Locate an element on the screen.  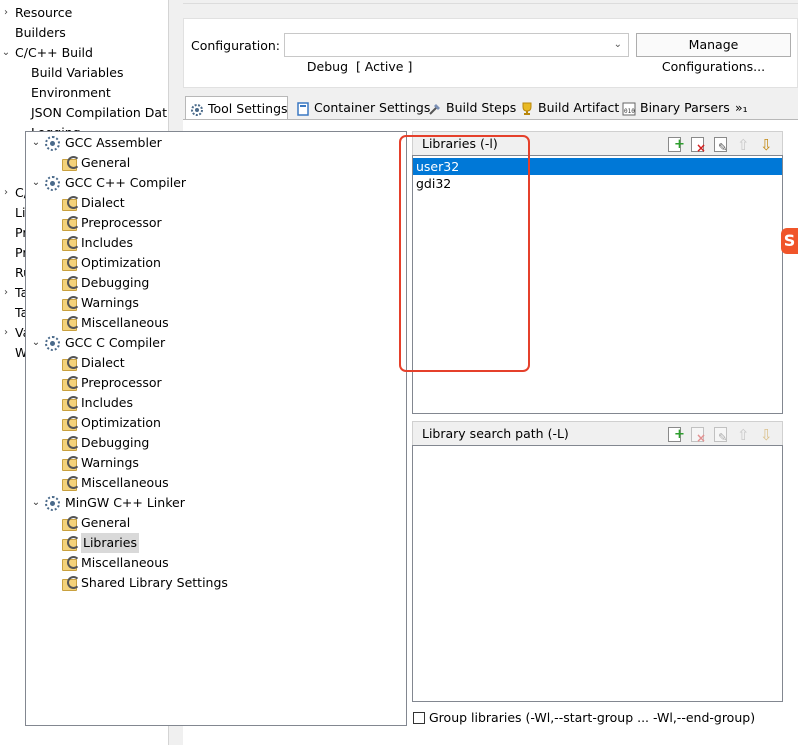
tool-option-label: Debugging is located at coordinates (115, 282).